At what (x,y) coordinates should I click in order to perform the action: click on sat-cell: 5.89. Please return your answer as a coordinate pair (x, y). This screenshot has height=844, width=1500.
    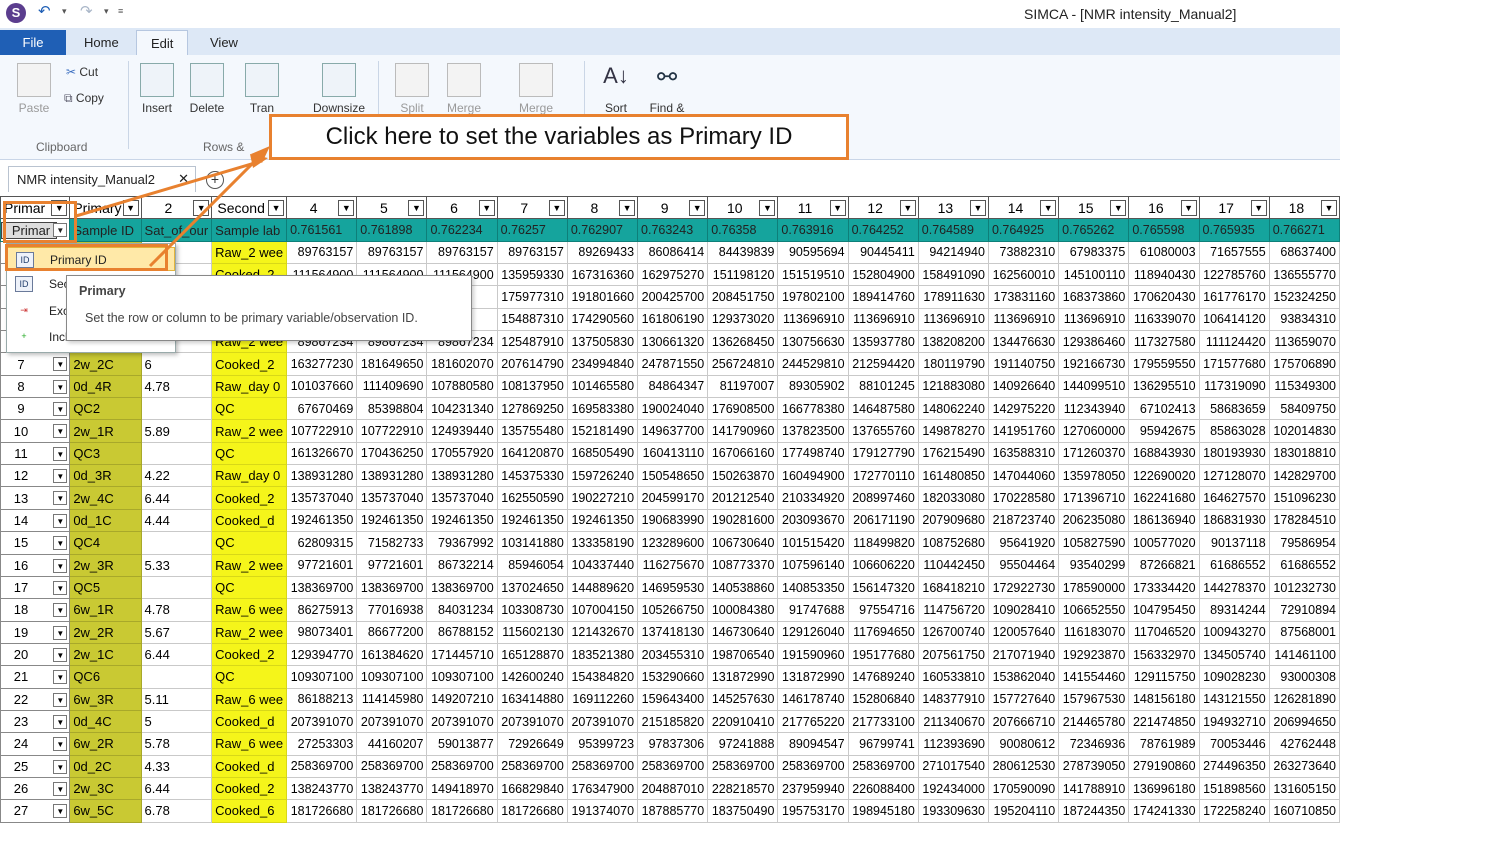
    Looking at the image, I should click on (176, 431).